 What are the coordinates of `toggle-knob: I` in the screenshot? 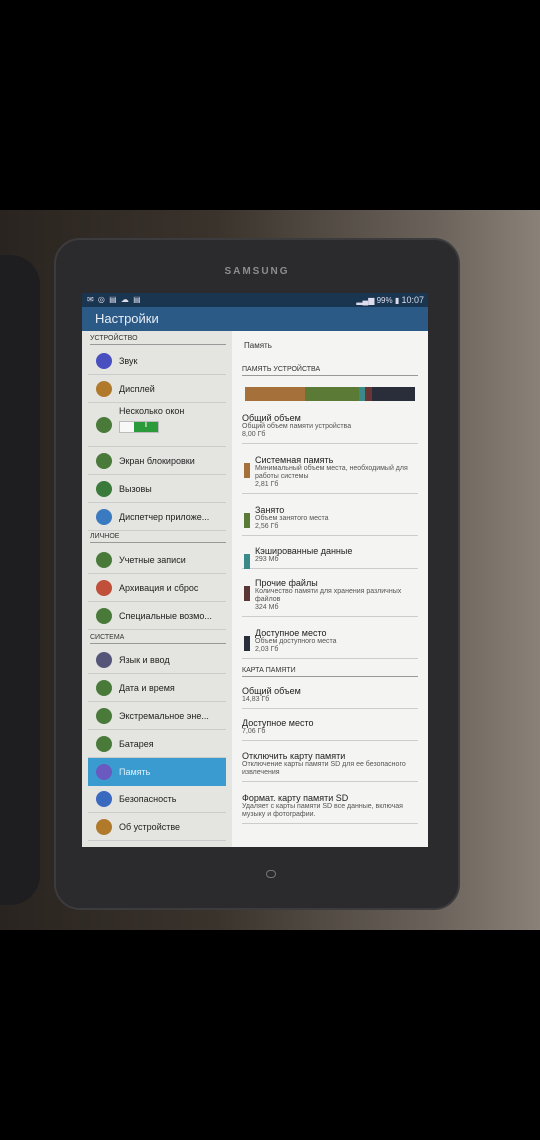 It's located at (146, 427).